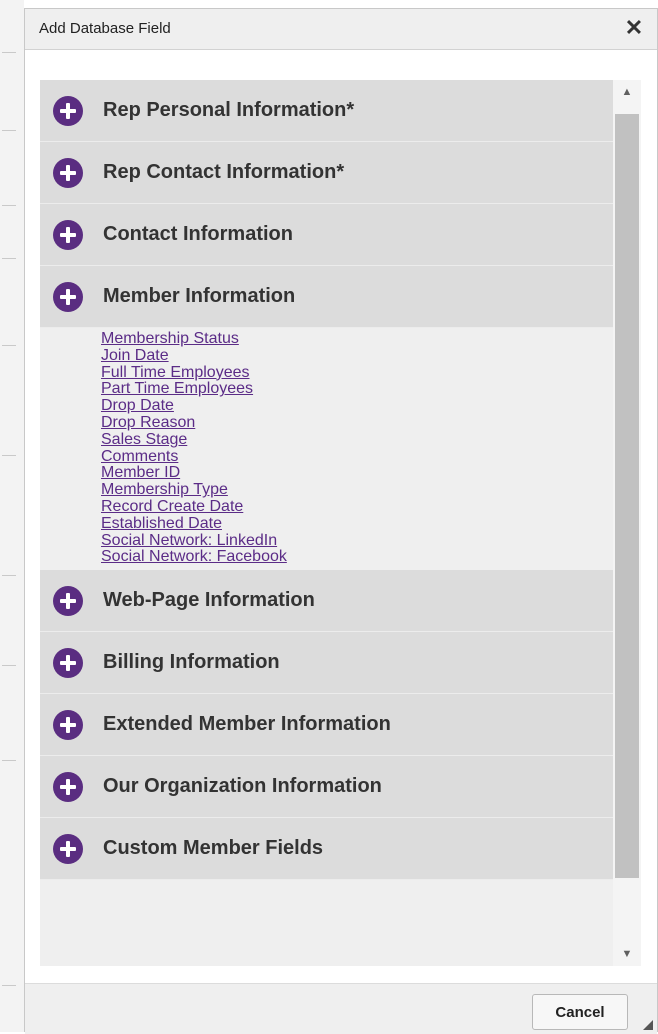 The width and height of the screenshot is (658, 1034). What do you see at coordinates (341, 1008) in the screenshot?
I see `dialog-footer: Cancel` at bounding box center [341, 1008].